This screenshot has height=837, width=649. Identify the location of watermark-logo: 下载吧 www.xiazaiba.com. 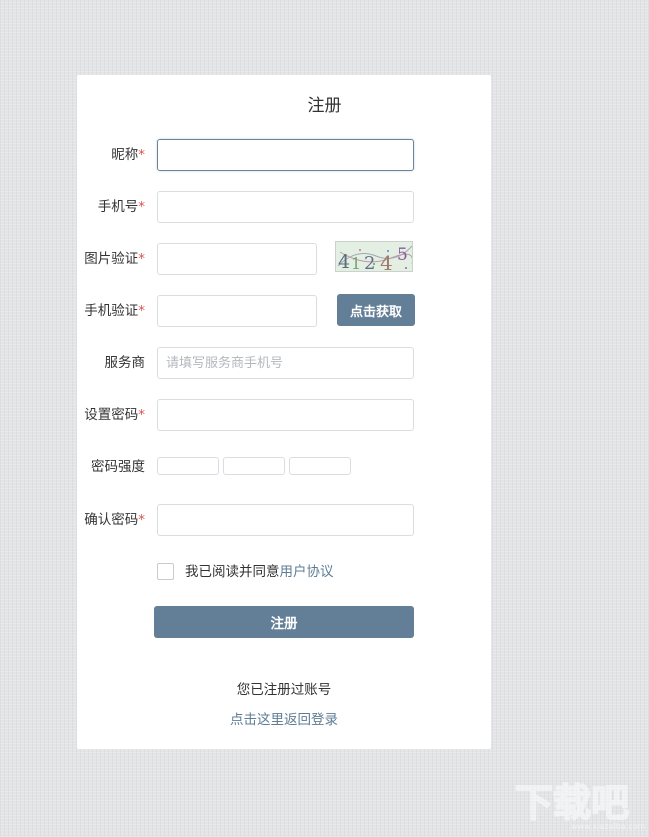
(580, 804).